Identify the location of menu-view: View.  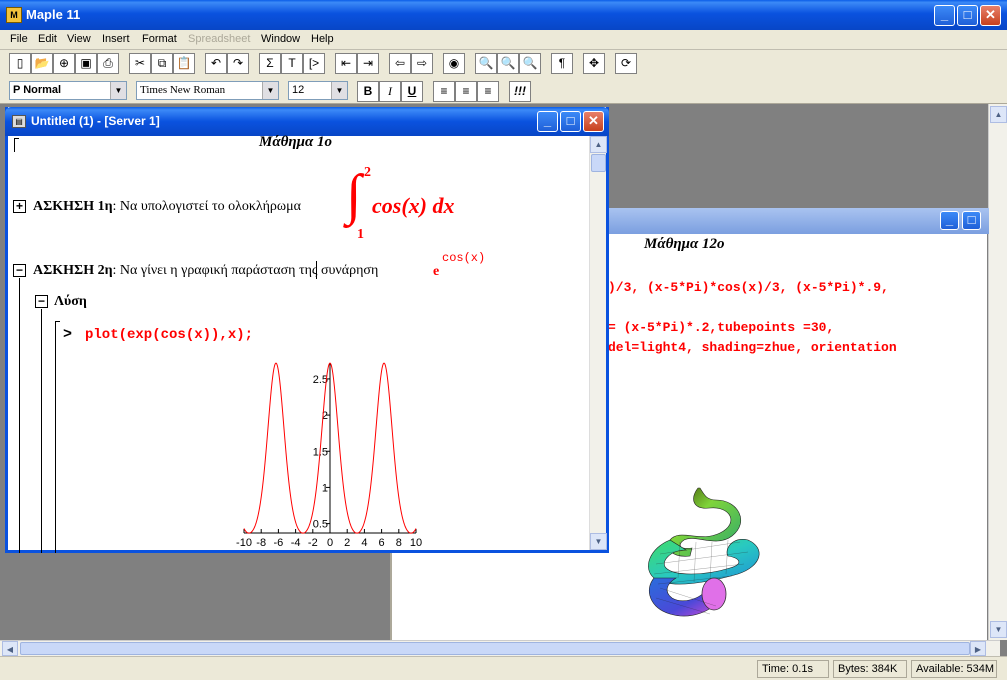
(79, 39).